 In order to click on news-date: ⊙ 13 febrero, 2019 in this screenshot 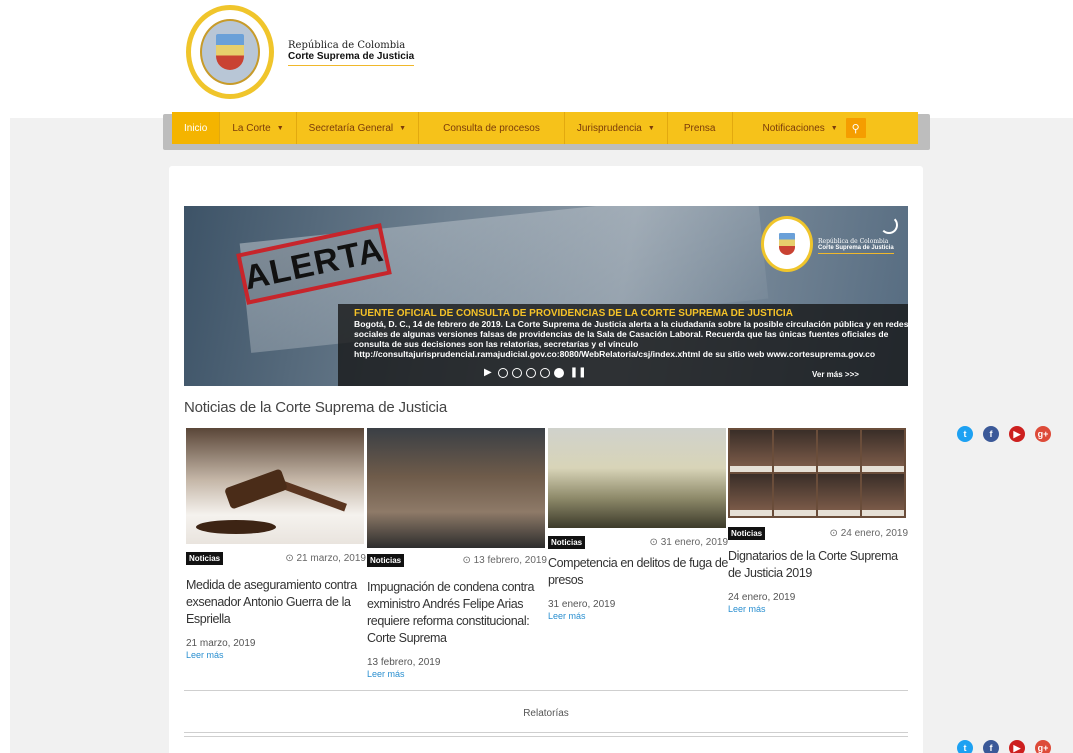, I will do `click(504, 560)`.